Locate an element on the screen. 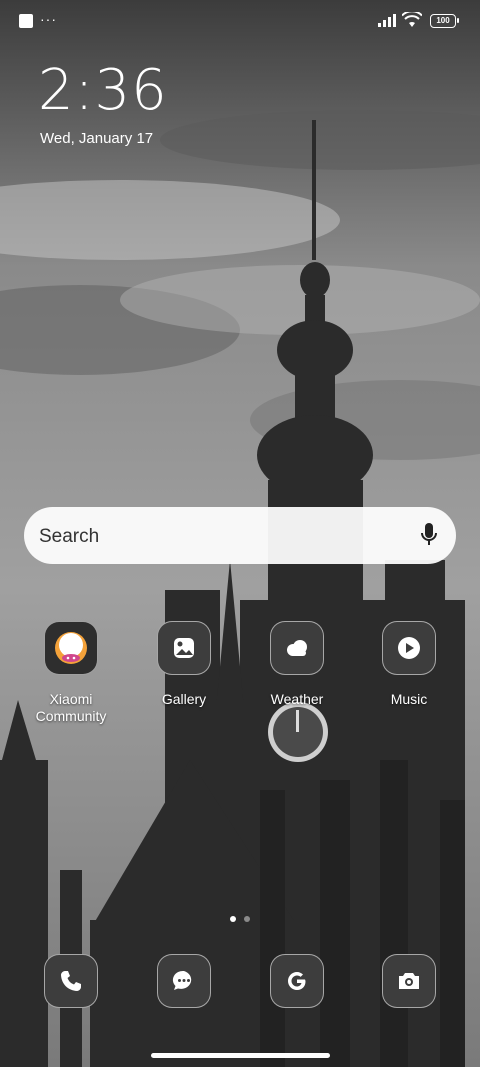 The image size is (480, 1067). camera-icon is located at coordinates (409, 981).